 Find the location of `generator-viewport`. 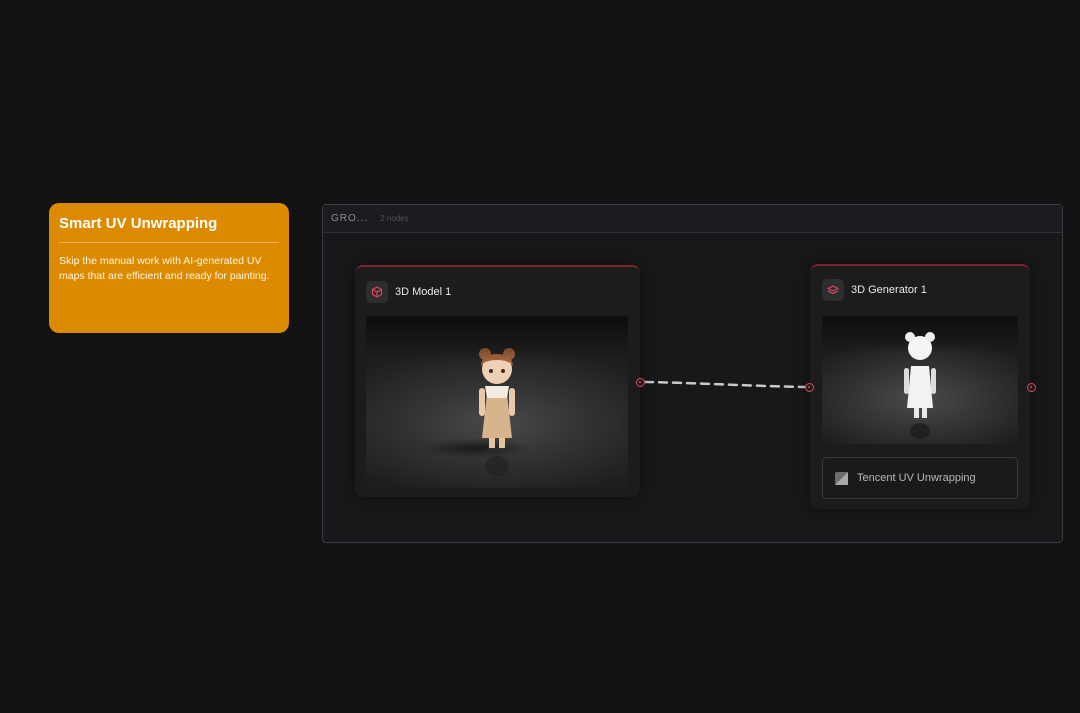

generator-viewport is located at coordinates (920, 380).